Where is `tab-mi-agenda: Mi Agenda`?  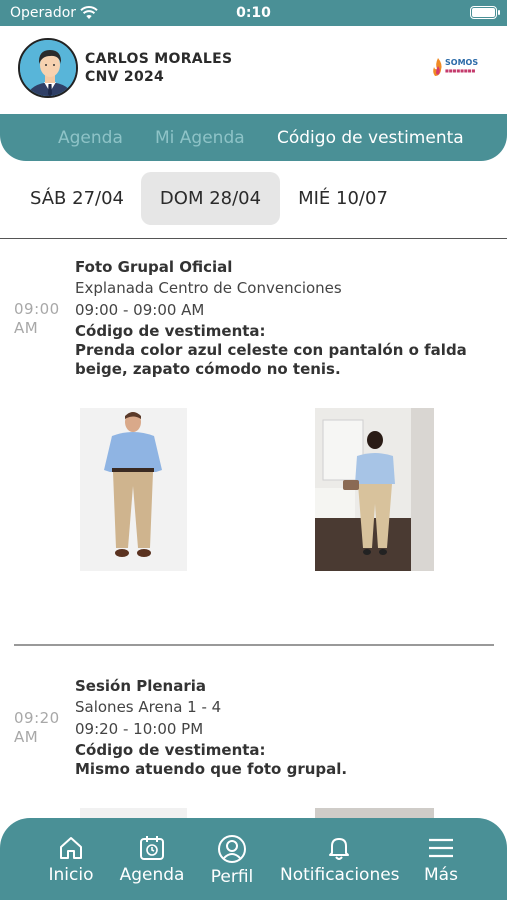 tab-mi-agenda: Mi Agenda is located at coordinates (200, 138).